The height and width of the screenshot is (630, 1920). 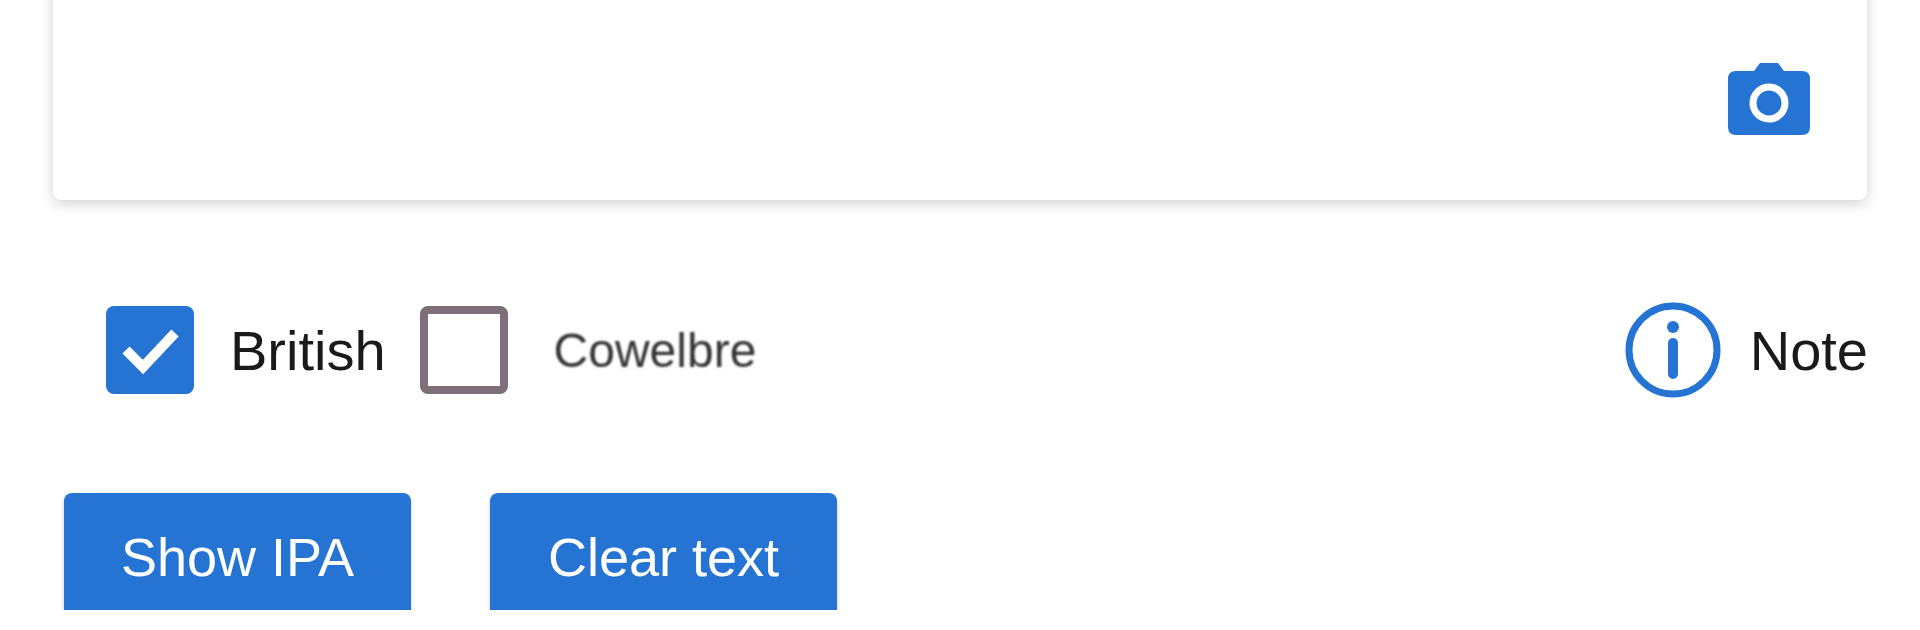 I want to click on checkbox-label: British, so click(x=308, y=350).